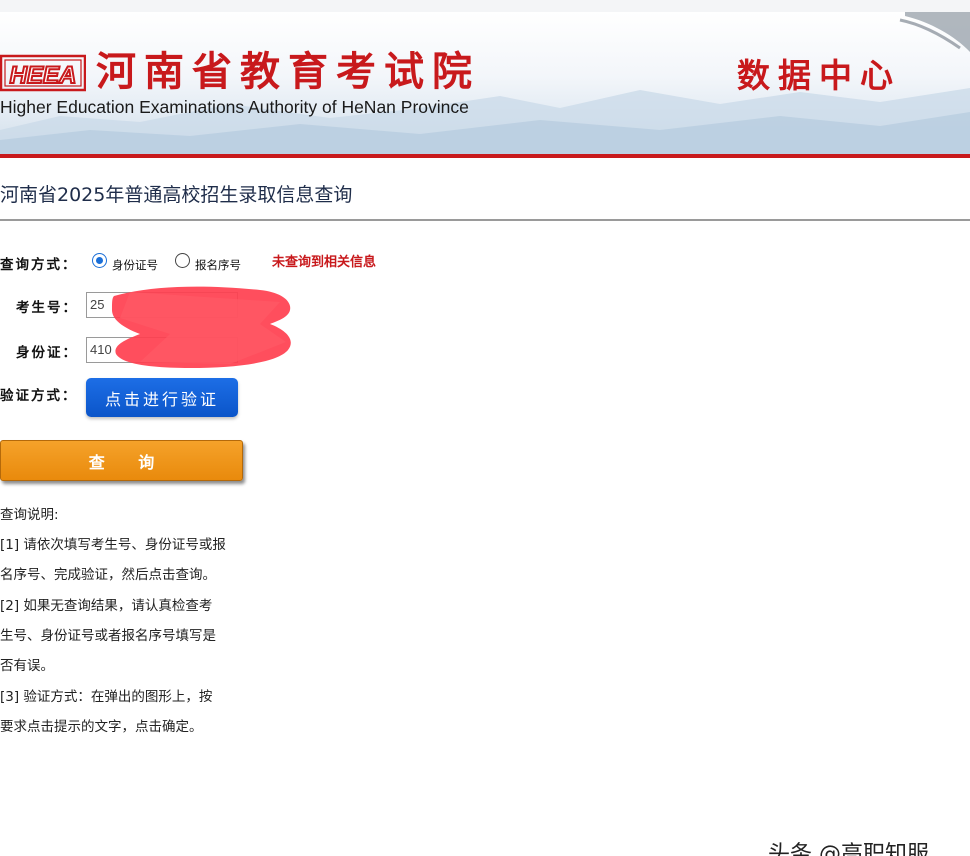  Describe the element at coordinates (218, 265) in the screenshot. I see `radio-registration-number-label: 报名序号` at that location.